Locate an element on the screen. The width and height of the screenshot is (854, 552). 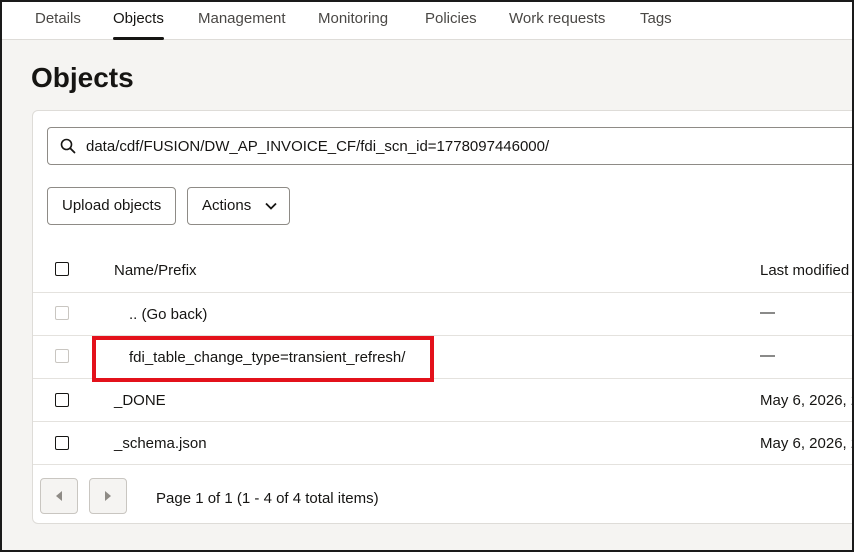
row-name: _DONE is located at coordinates (140, 400).